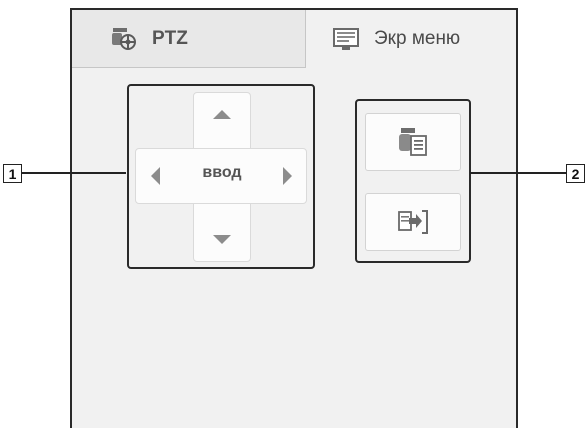 The image size is (588, 428). What do you see at coordinates (287, 176) in the screenshot?
I see `right-arrow-icon` at bounding box center [287, 176].